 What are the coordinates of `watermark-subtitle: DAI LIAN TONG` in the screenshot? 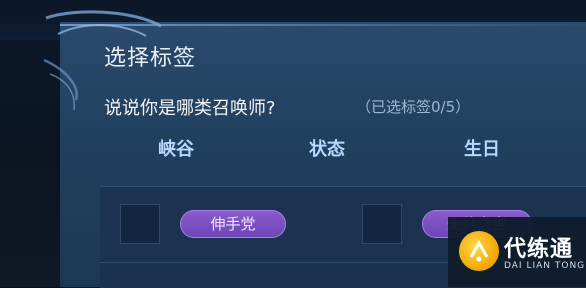 It's located at (545, 266).